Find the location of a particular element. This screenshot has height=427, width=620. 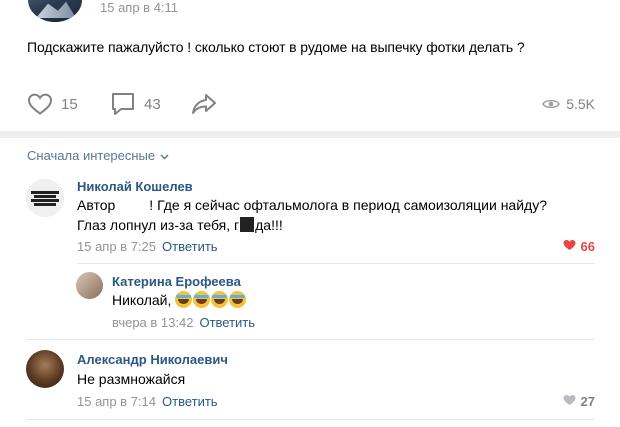

share-button is located at coordinates (204, 104).